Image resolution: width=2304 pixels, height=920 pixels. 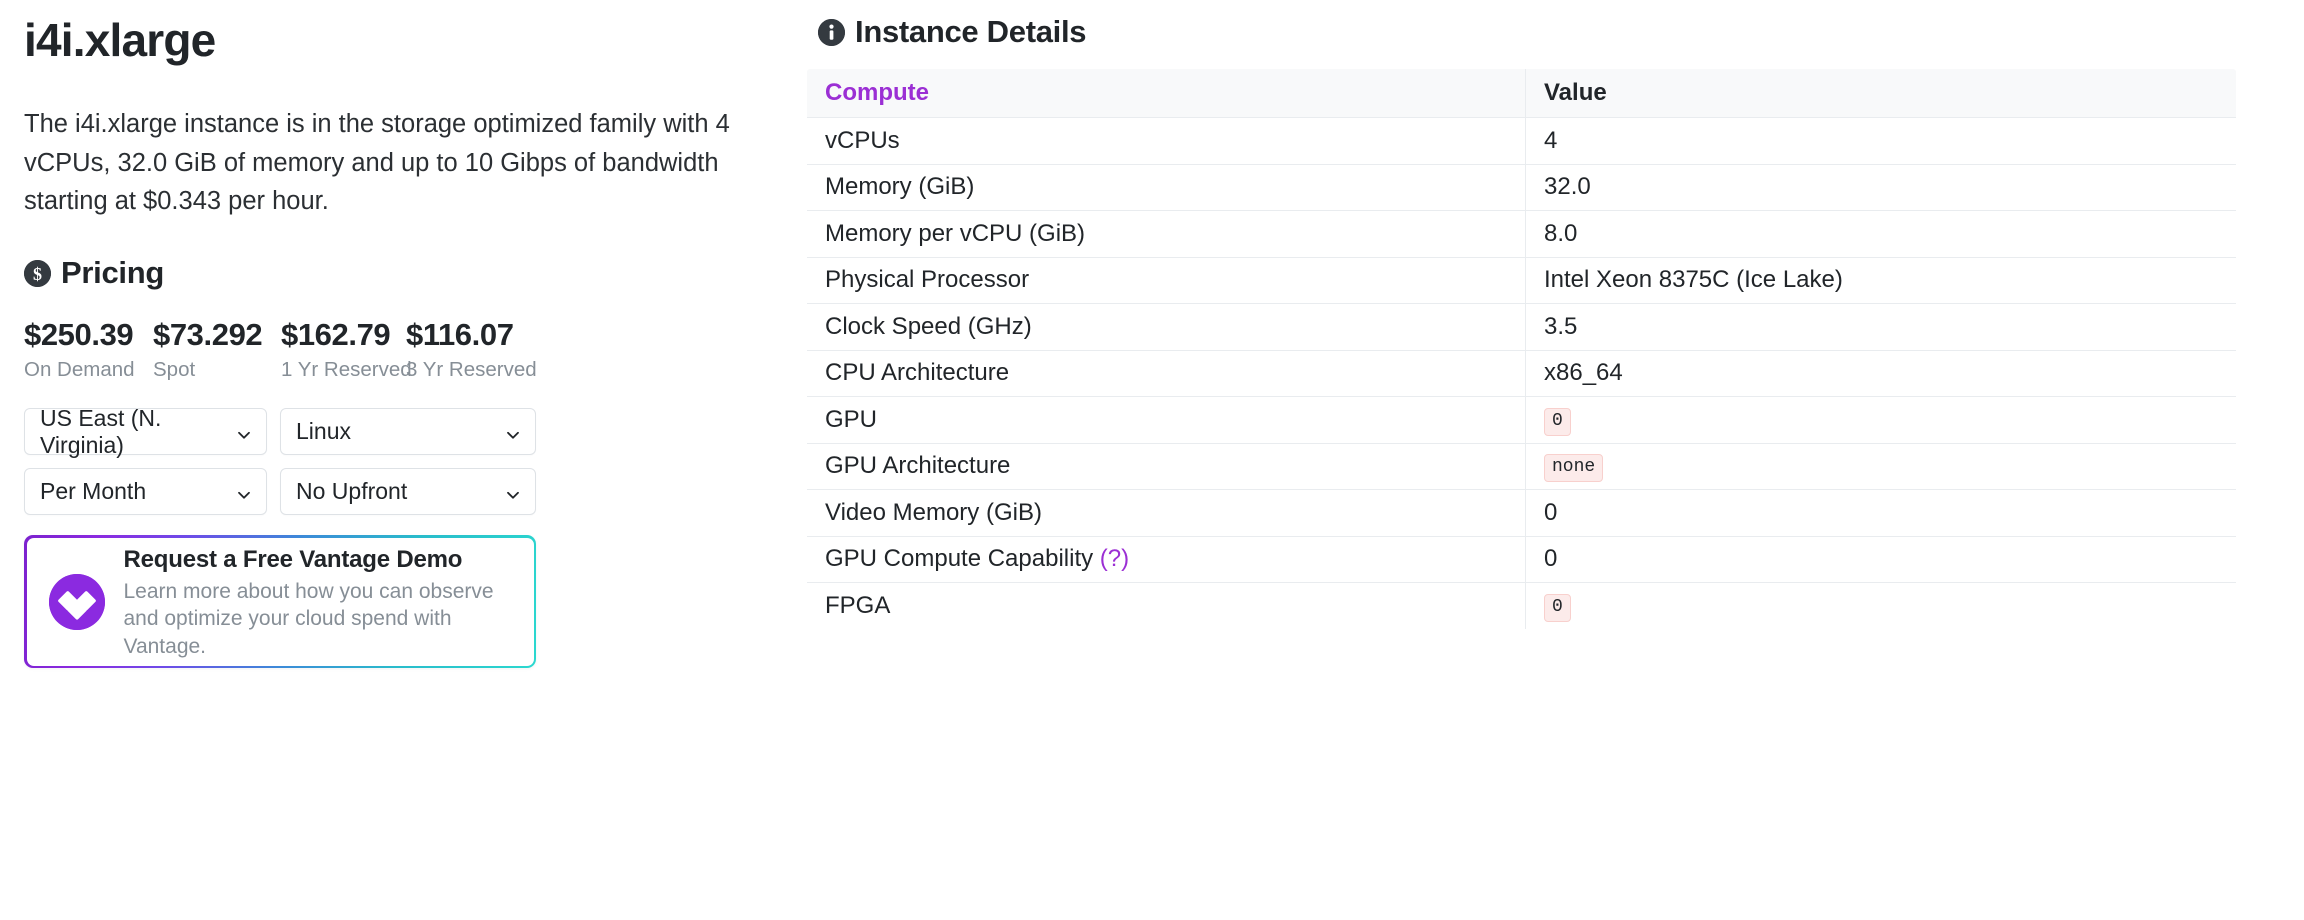 I want to click on row-label: Clock Speed (GHz), so click(x=1166, y=327).